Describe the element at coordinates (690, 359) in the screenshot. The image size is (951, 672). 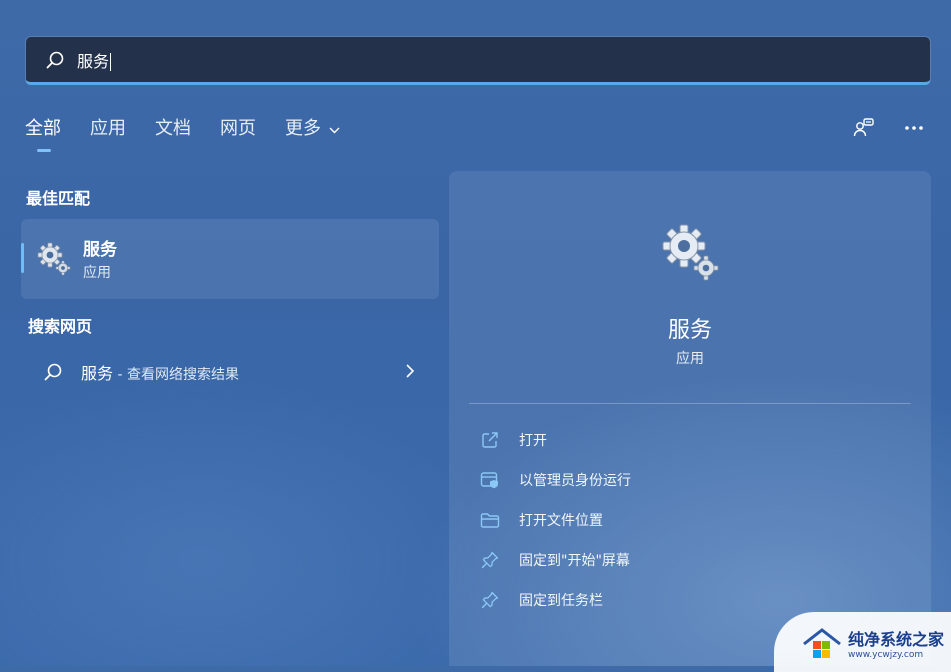
I see `detail-type: 应用` at that location.